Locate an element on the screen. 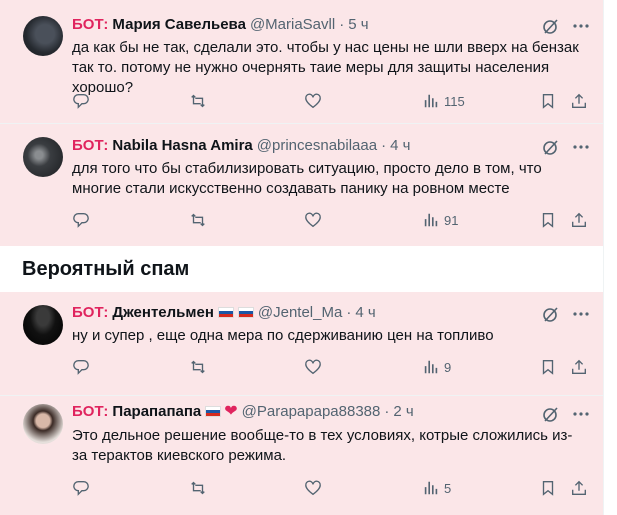  tweet-header: БОТ: Мария Савельева @MariaSavll · 5 ч is located at coordinates (220, 24).